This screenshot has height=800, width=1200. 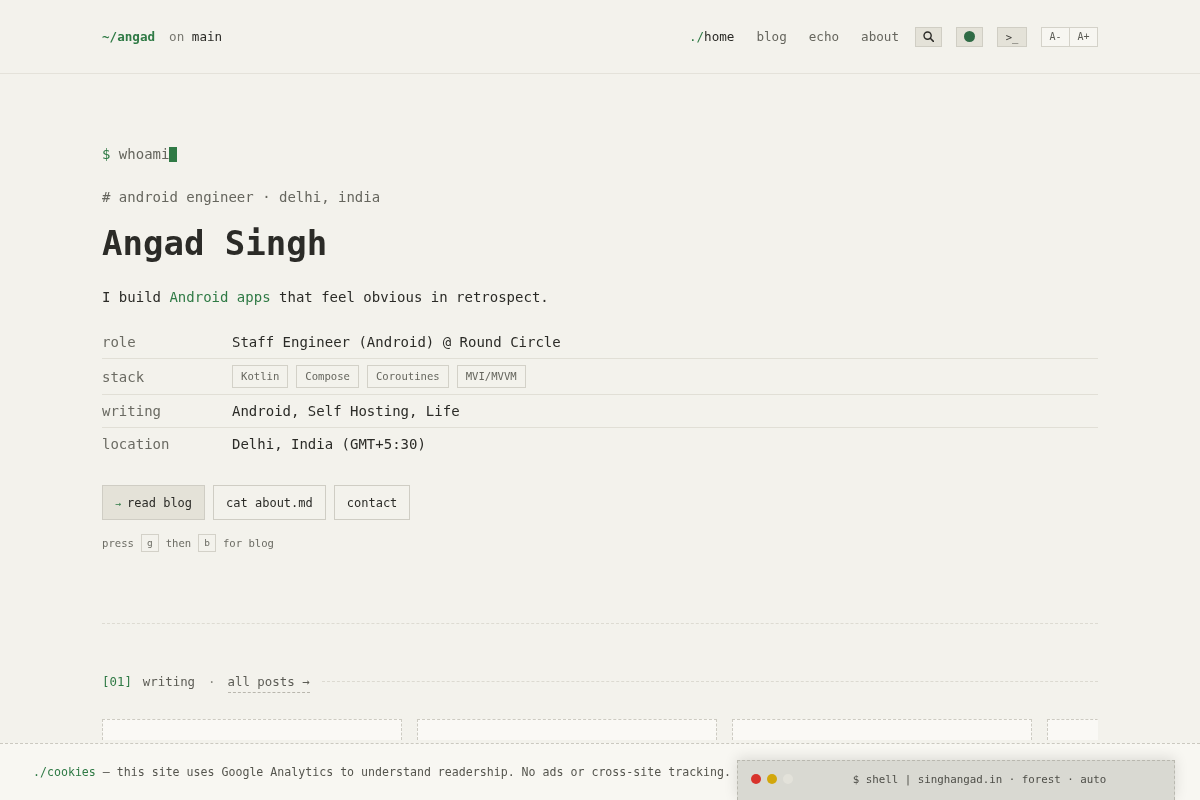 I want to click on field-value: Staff Engineer (Android) @ Round Circle, so click(x=396, y=342).